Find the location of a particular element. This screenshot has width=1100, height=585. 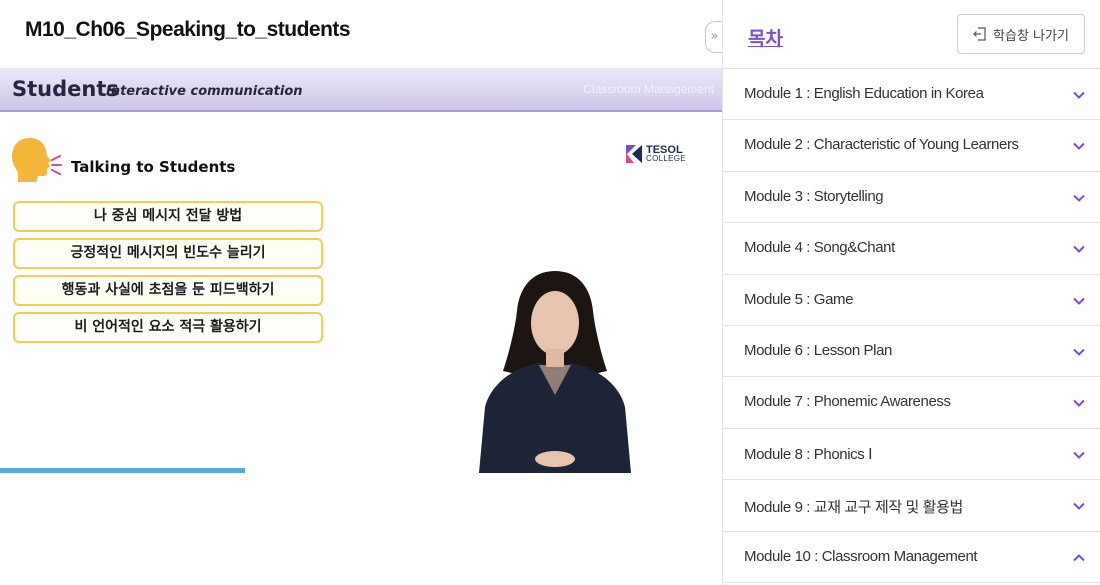

lesson-title: M10_Ch06_Speaking_to_students is located at coordinates (188, 29).